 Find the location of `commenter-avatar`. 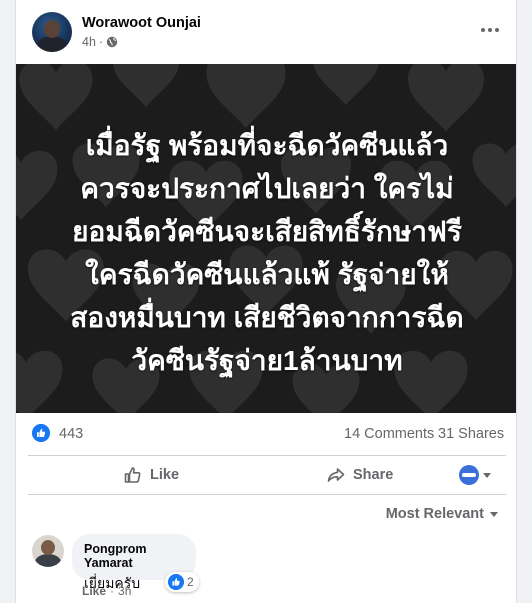

commenter-avatar is located at coordinates (48, 551).